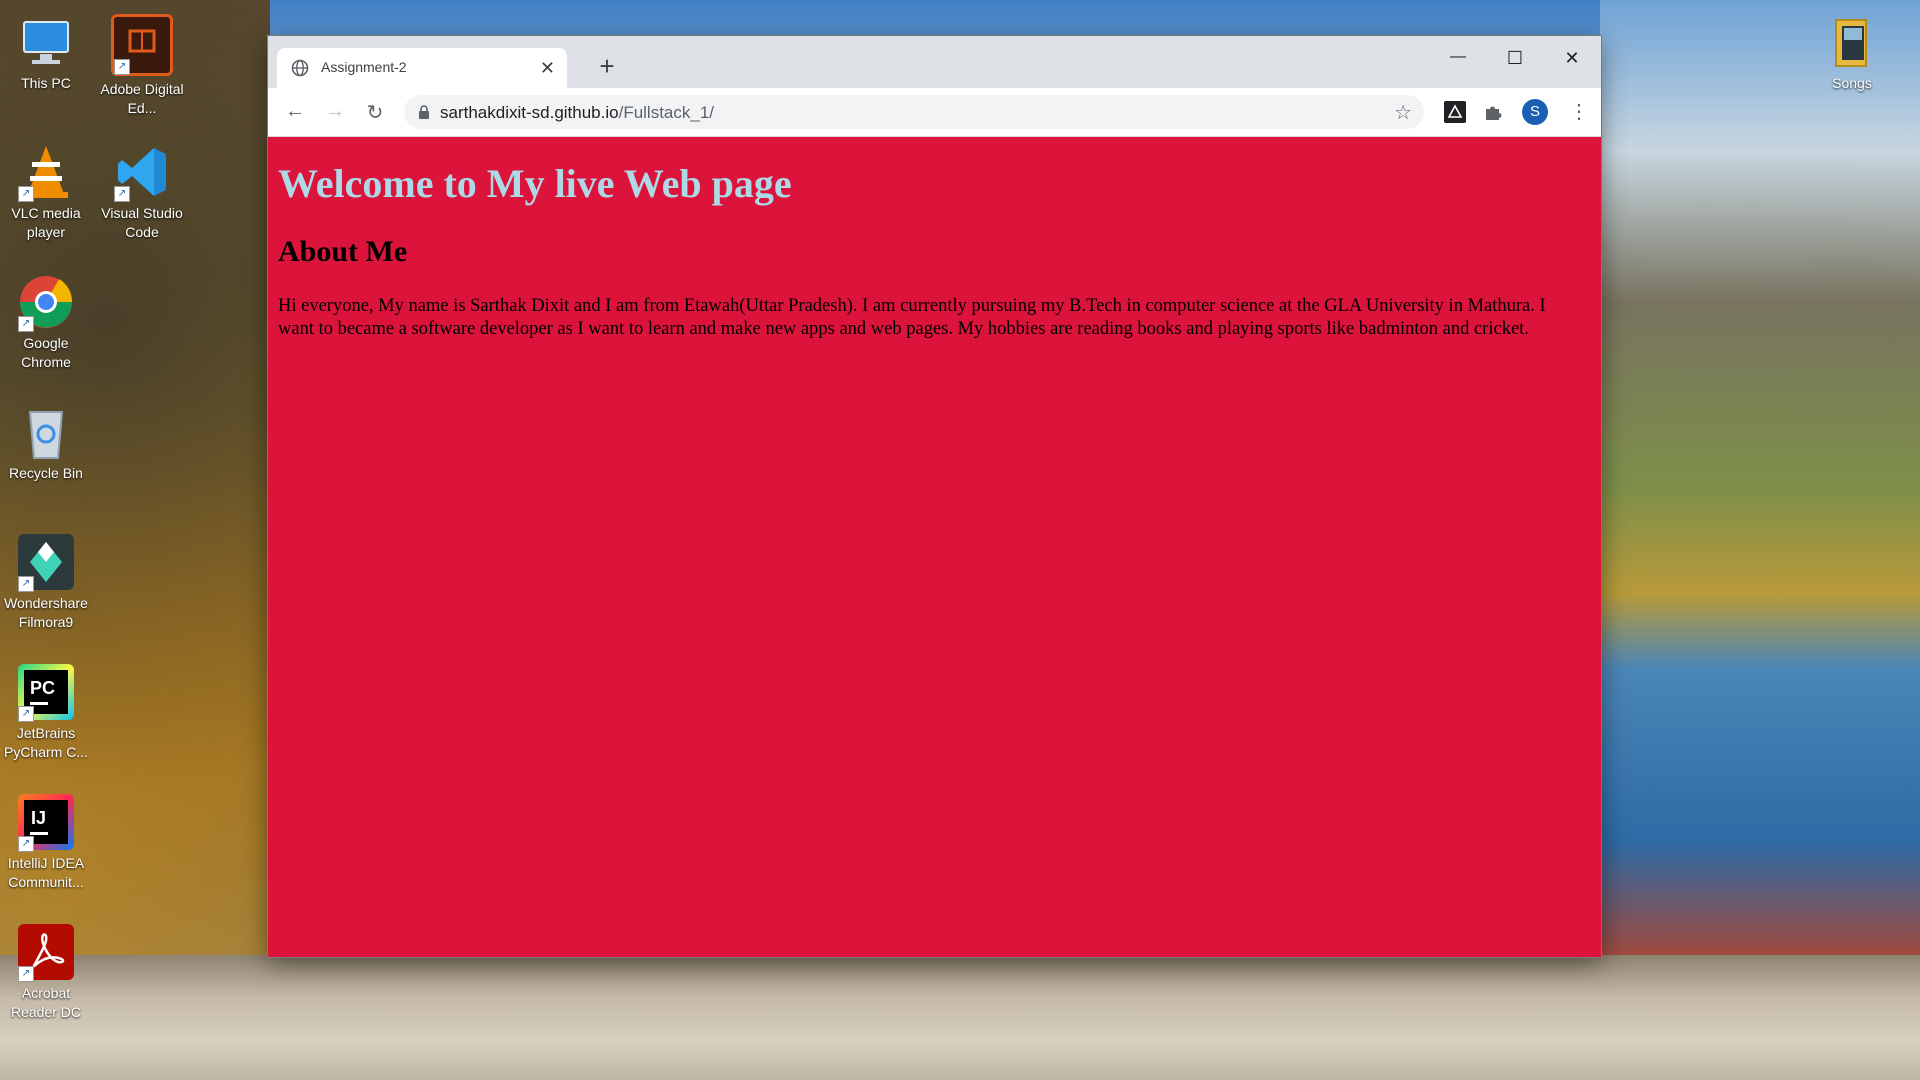 The image size is (1920, 1080). Describe the element at coordinates (142, 45) in the screenshot. I see `adobe-digital-editions-icon: ↗` at that location.